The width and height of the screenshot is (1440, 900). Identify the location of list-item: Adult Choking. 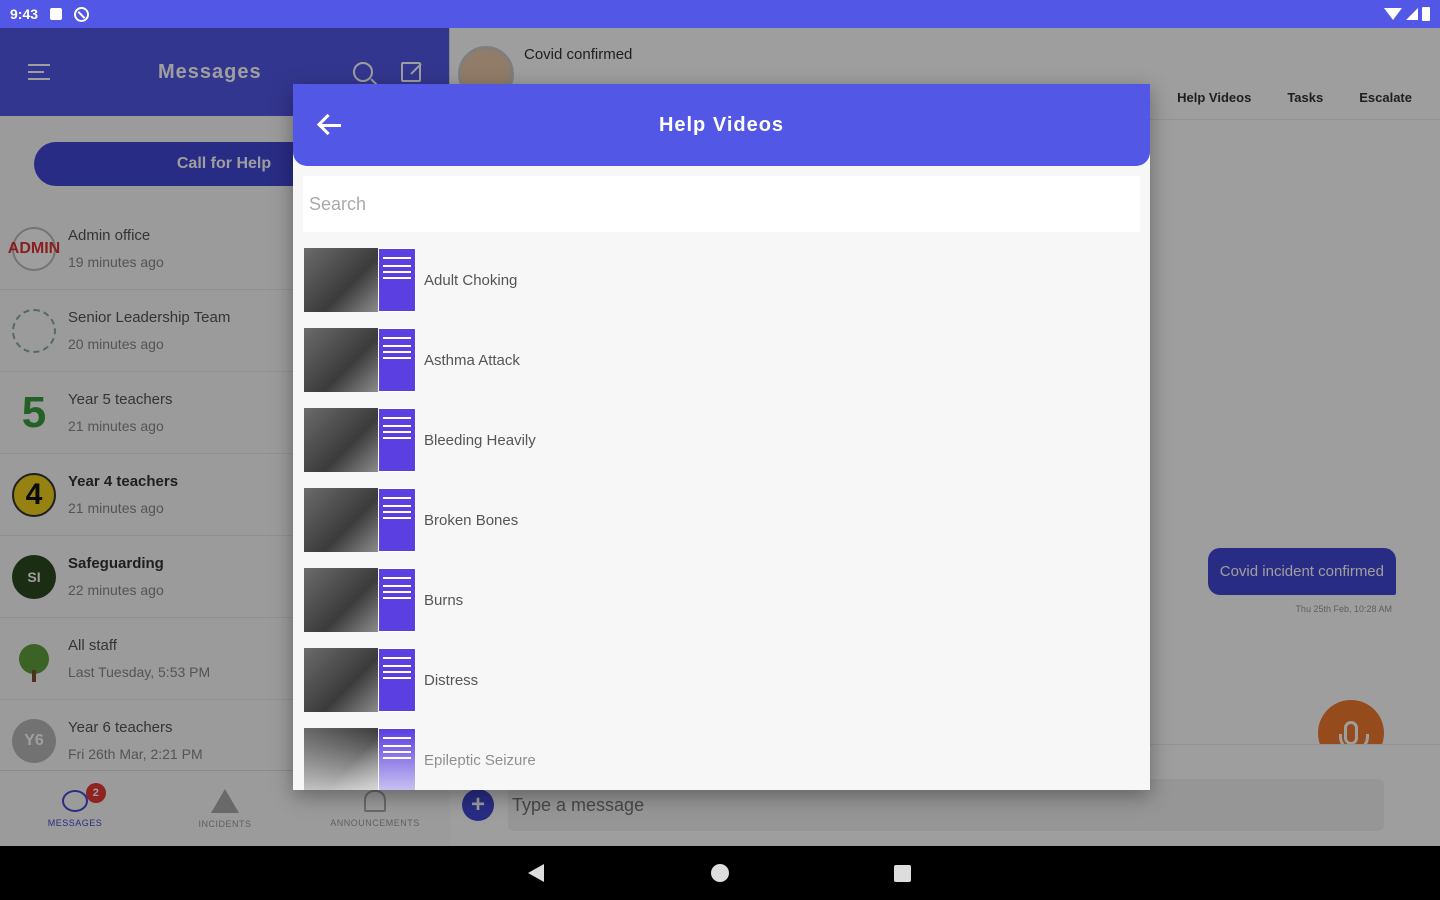
(721, 280).